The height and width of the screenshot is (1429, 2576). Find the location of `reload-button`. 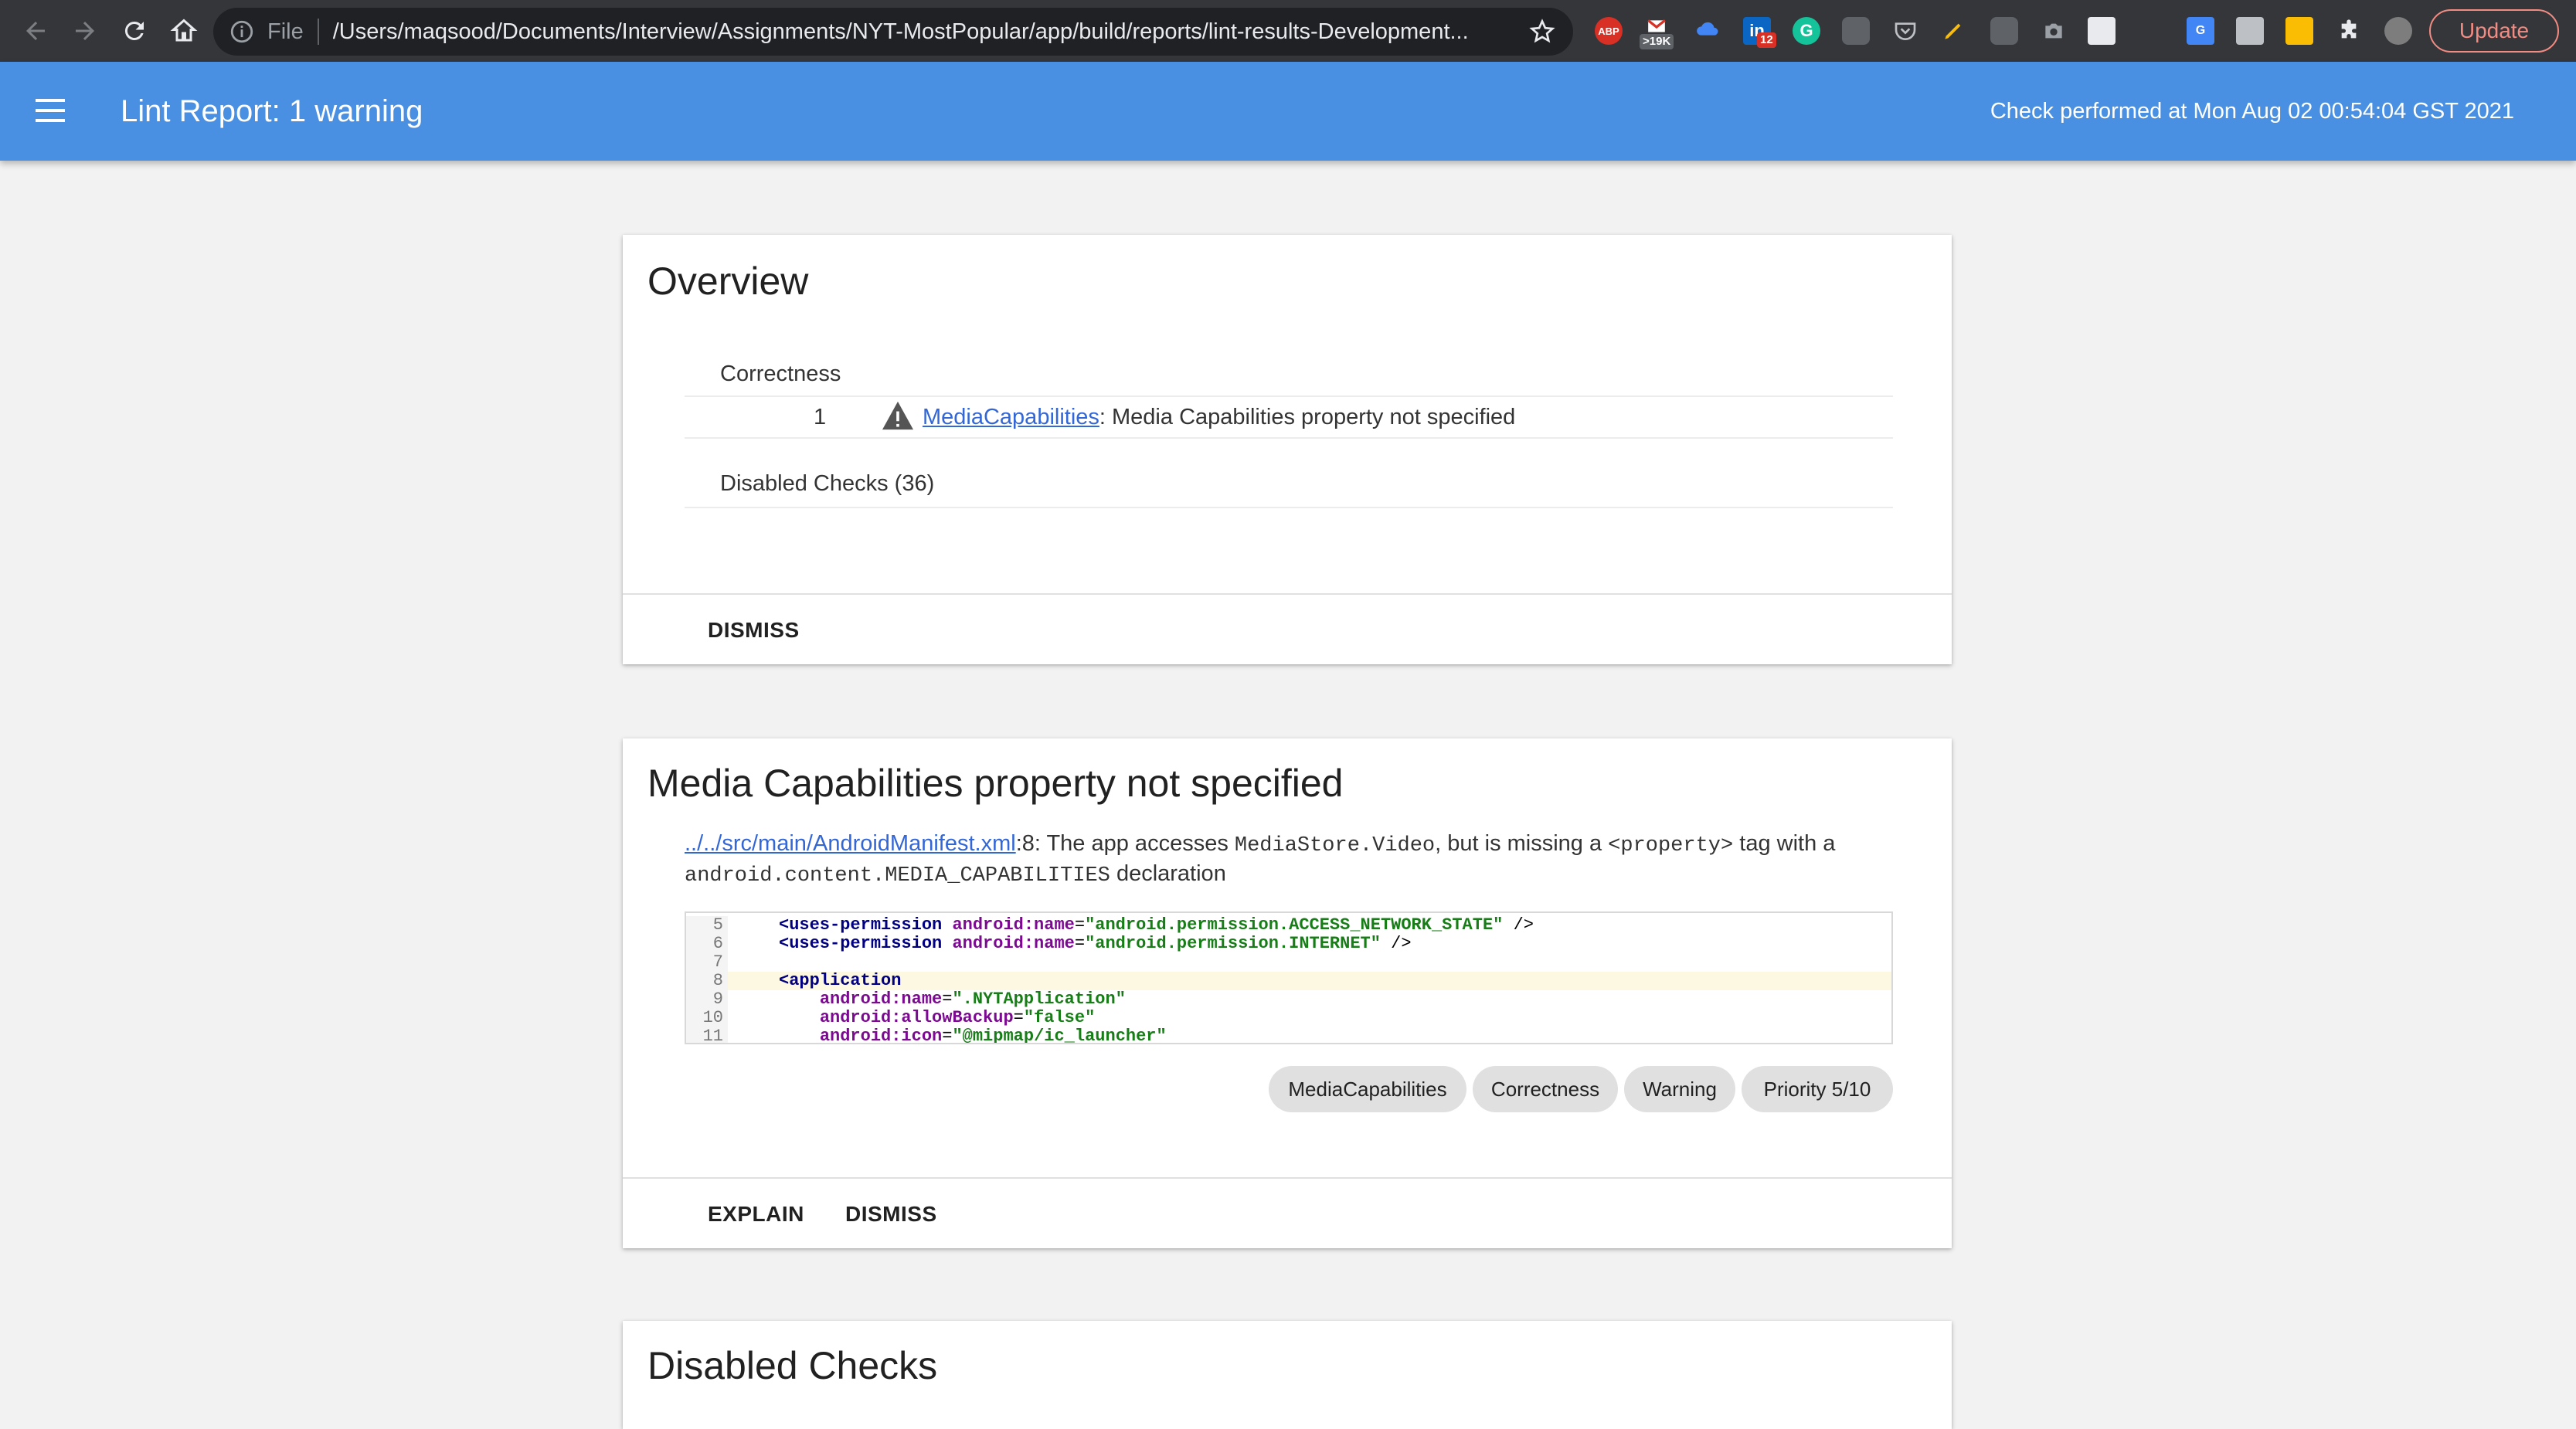

reload-button is located at coordinates (134, 31).